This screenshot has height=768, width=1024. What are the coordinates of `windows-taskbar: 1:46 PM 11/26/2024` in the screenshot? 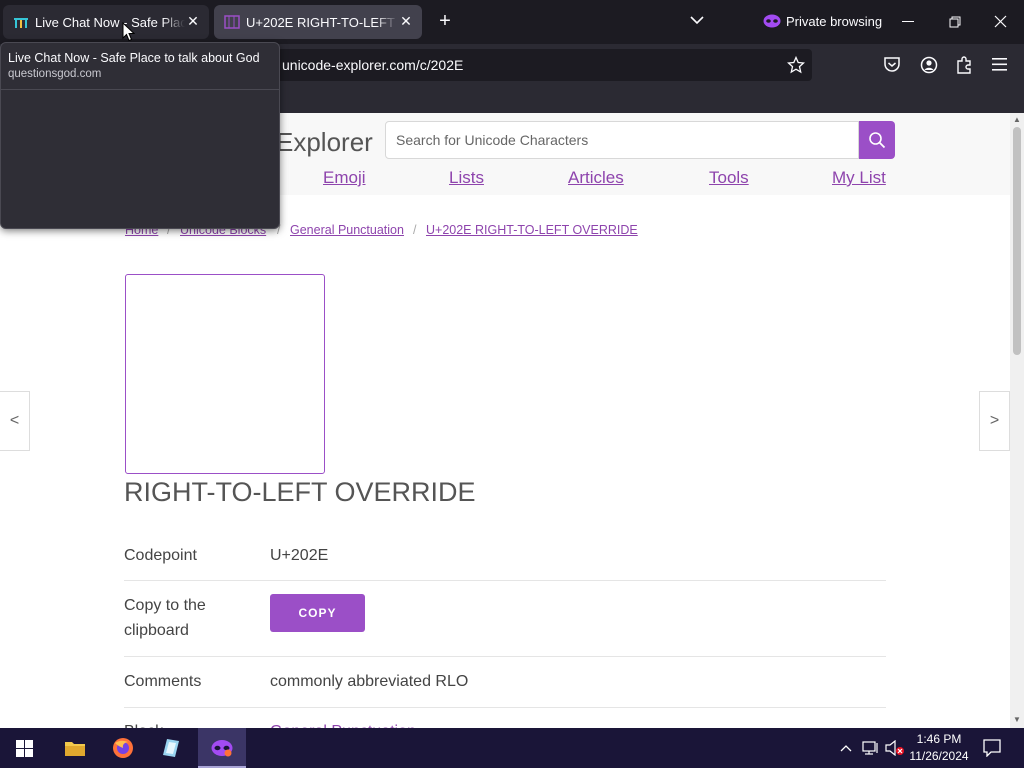 It's located at (512, 748).